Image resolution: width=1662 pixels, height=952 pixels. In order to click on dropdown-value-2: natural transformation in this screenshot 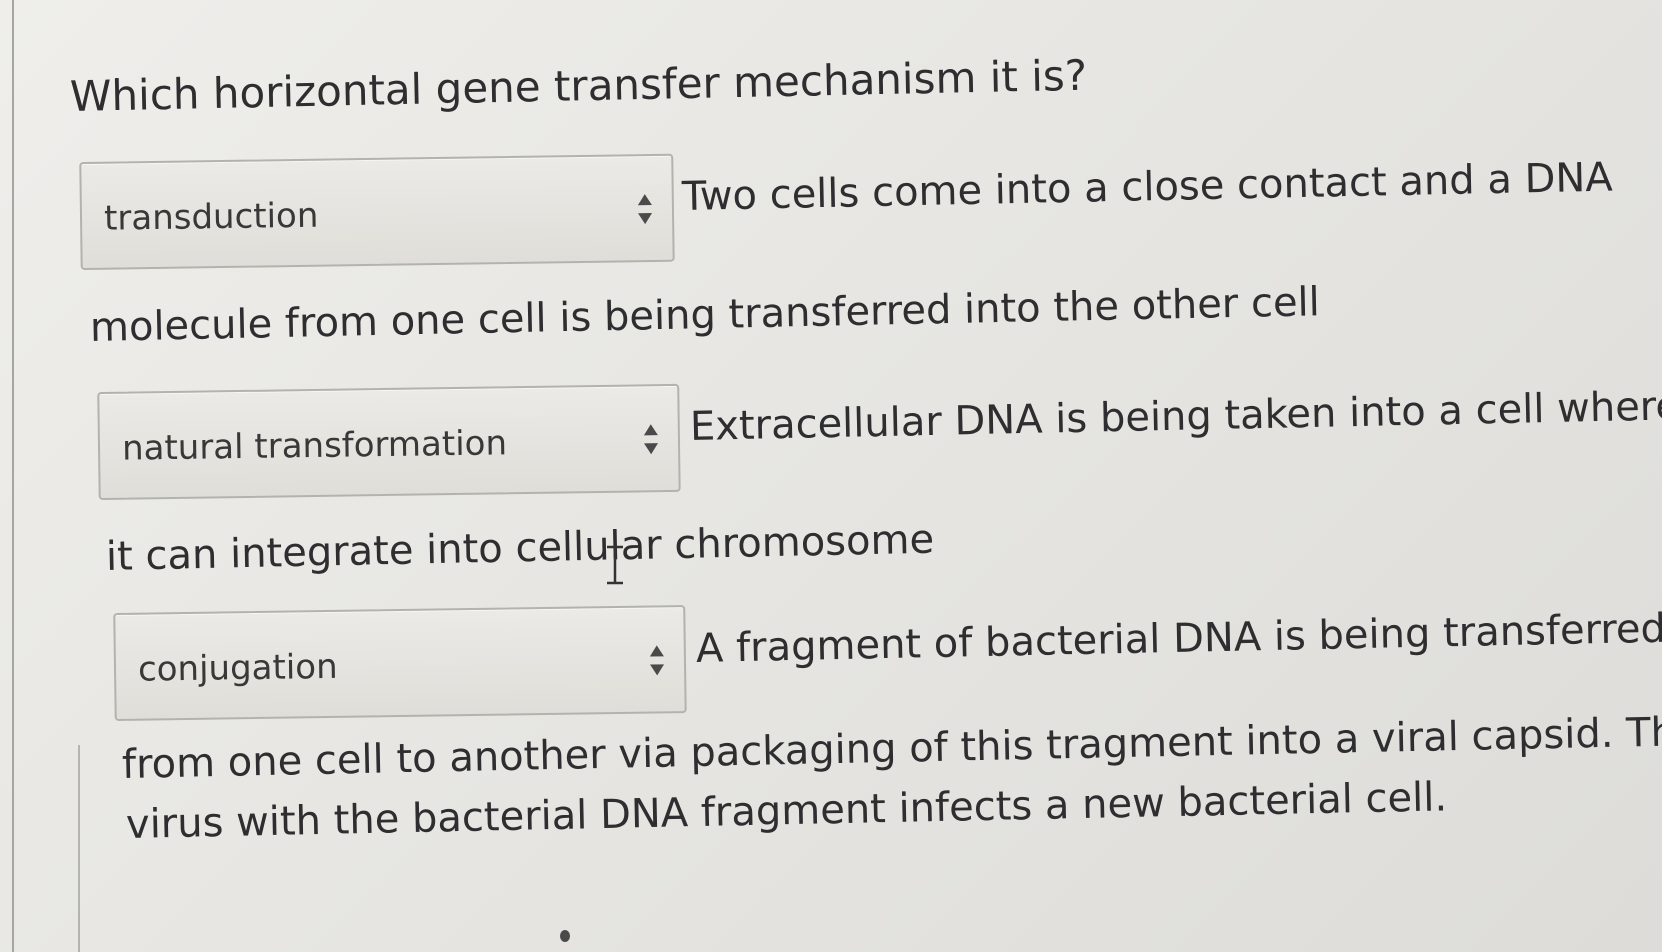, I will do `click(314, 446)`.